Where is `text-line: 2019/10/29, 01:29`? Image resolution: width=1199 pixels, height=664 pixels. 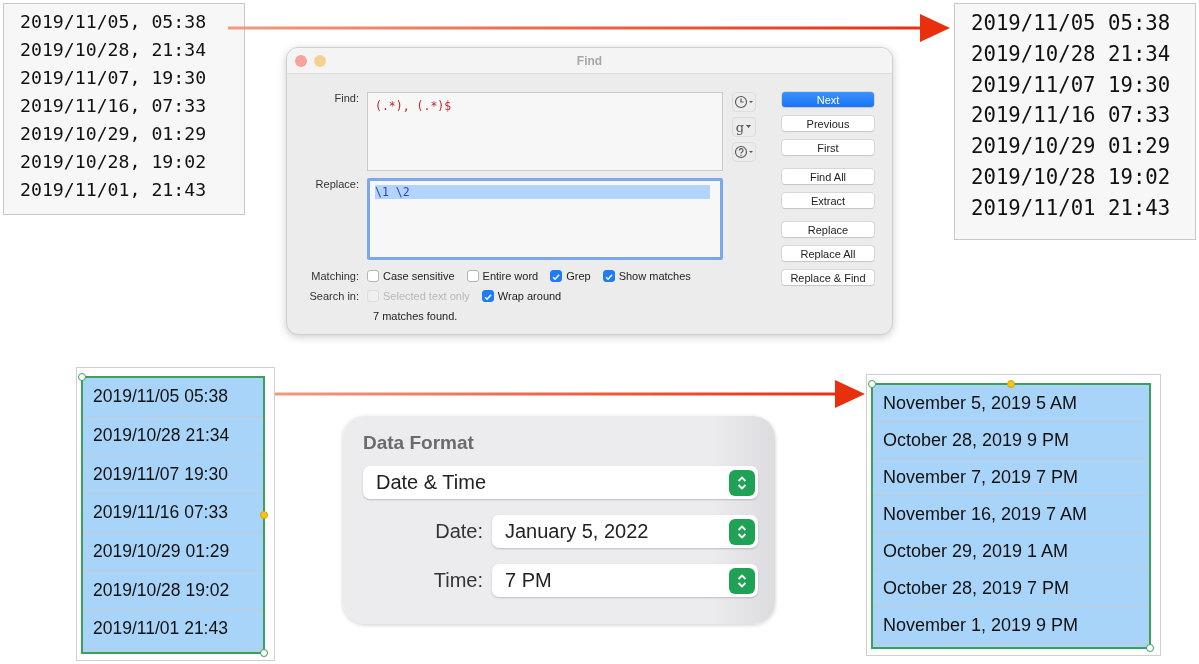
text-line: 2019/10/29, 01:29 is located at coordinates (114, 134).